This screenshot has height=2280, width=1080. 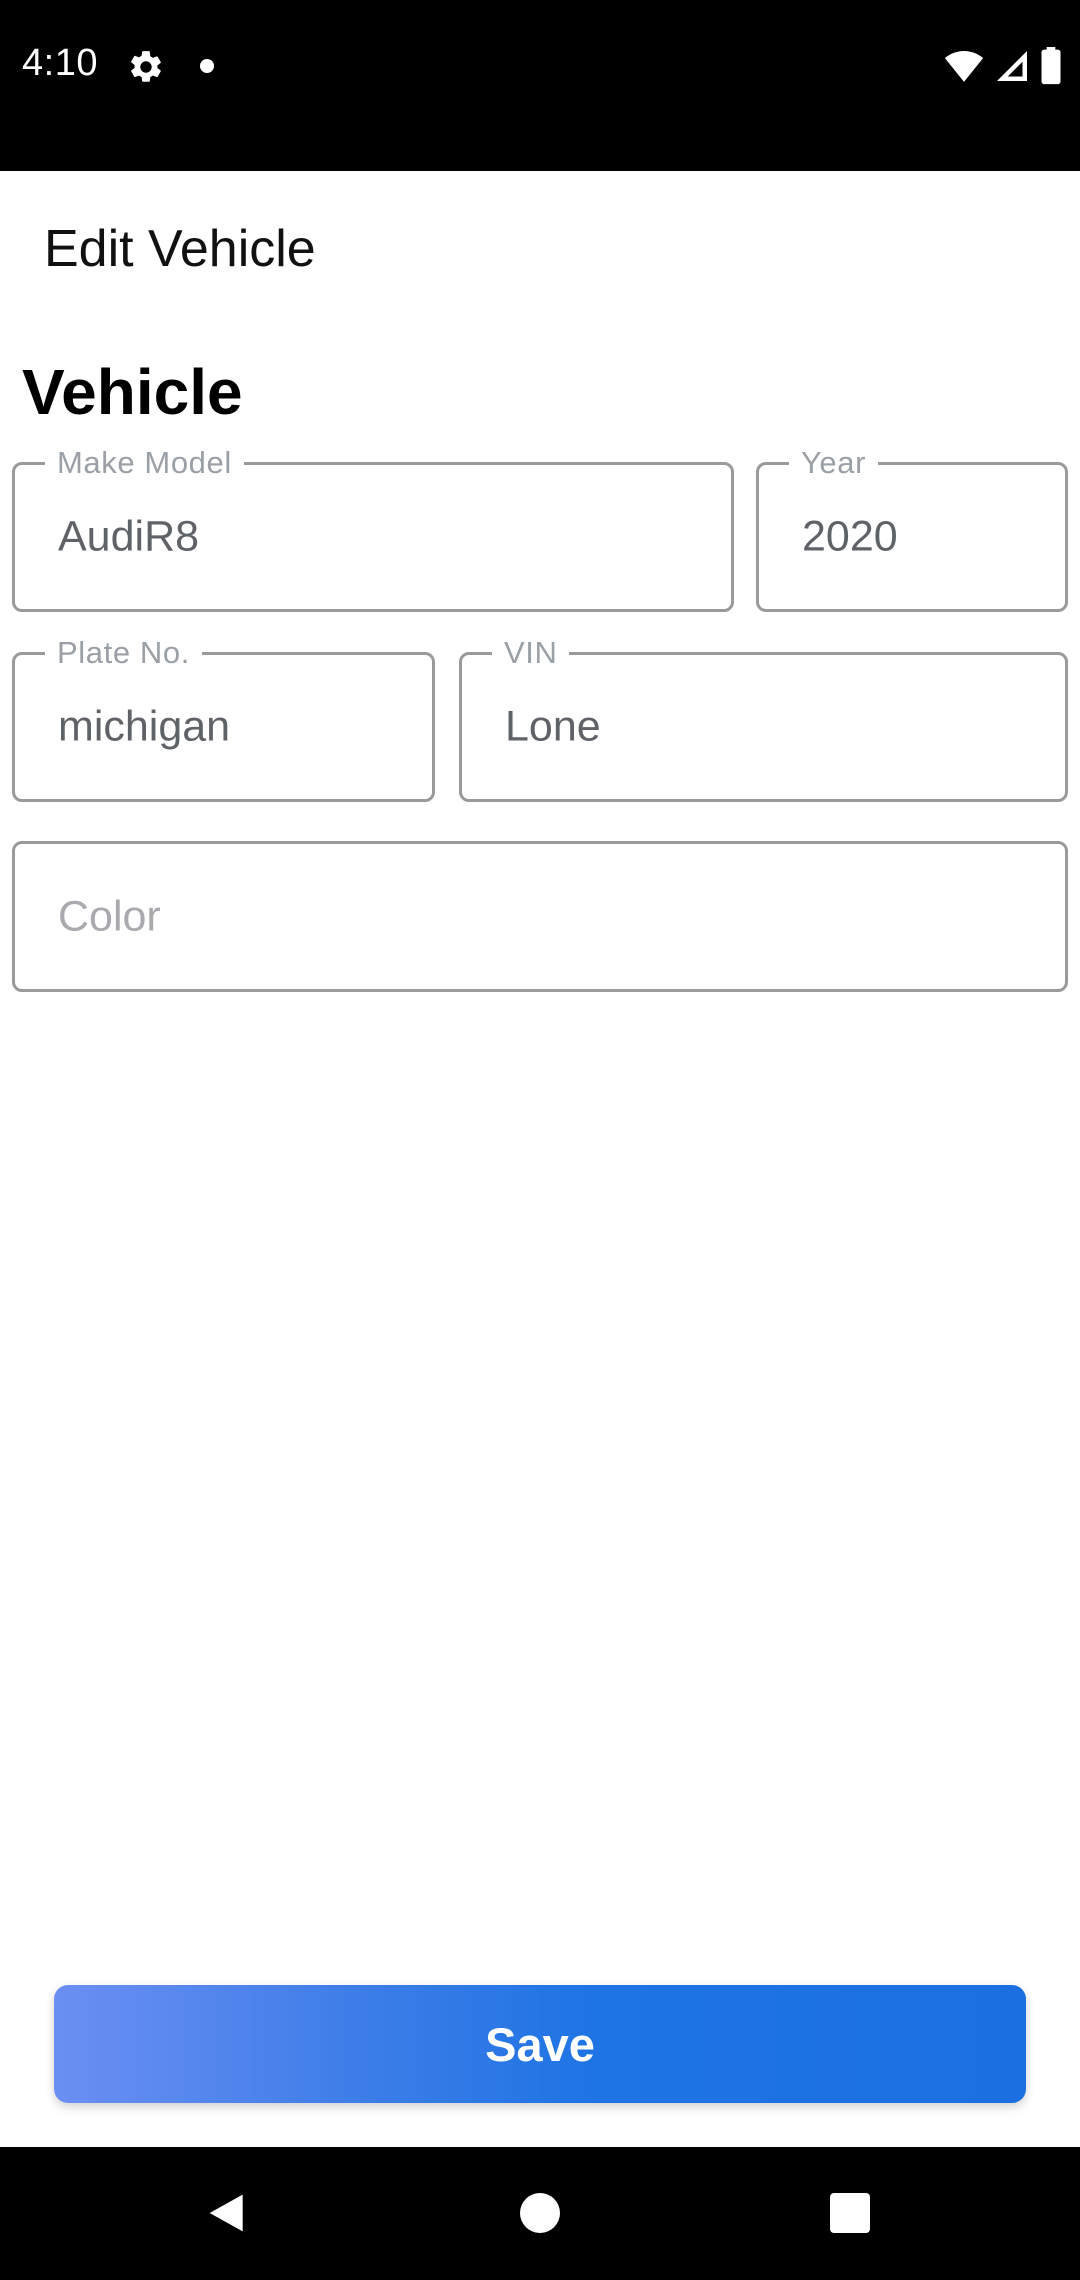 What do you see at coordinates (964, 66) in the screenshot?
I see `wifi-icon` at bounding box center [964, 66].